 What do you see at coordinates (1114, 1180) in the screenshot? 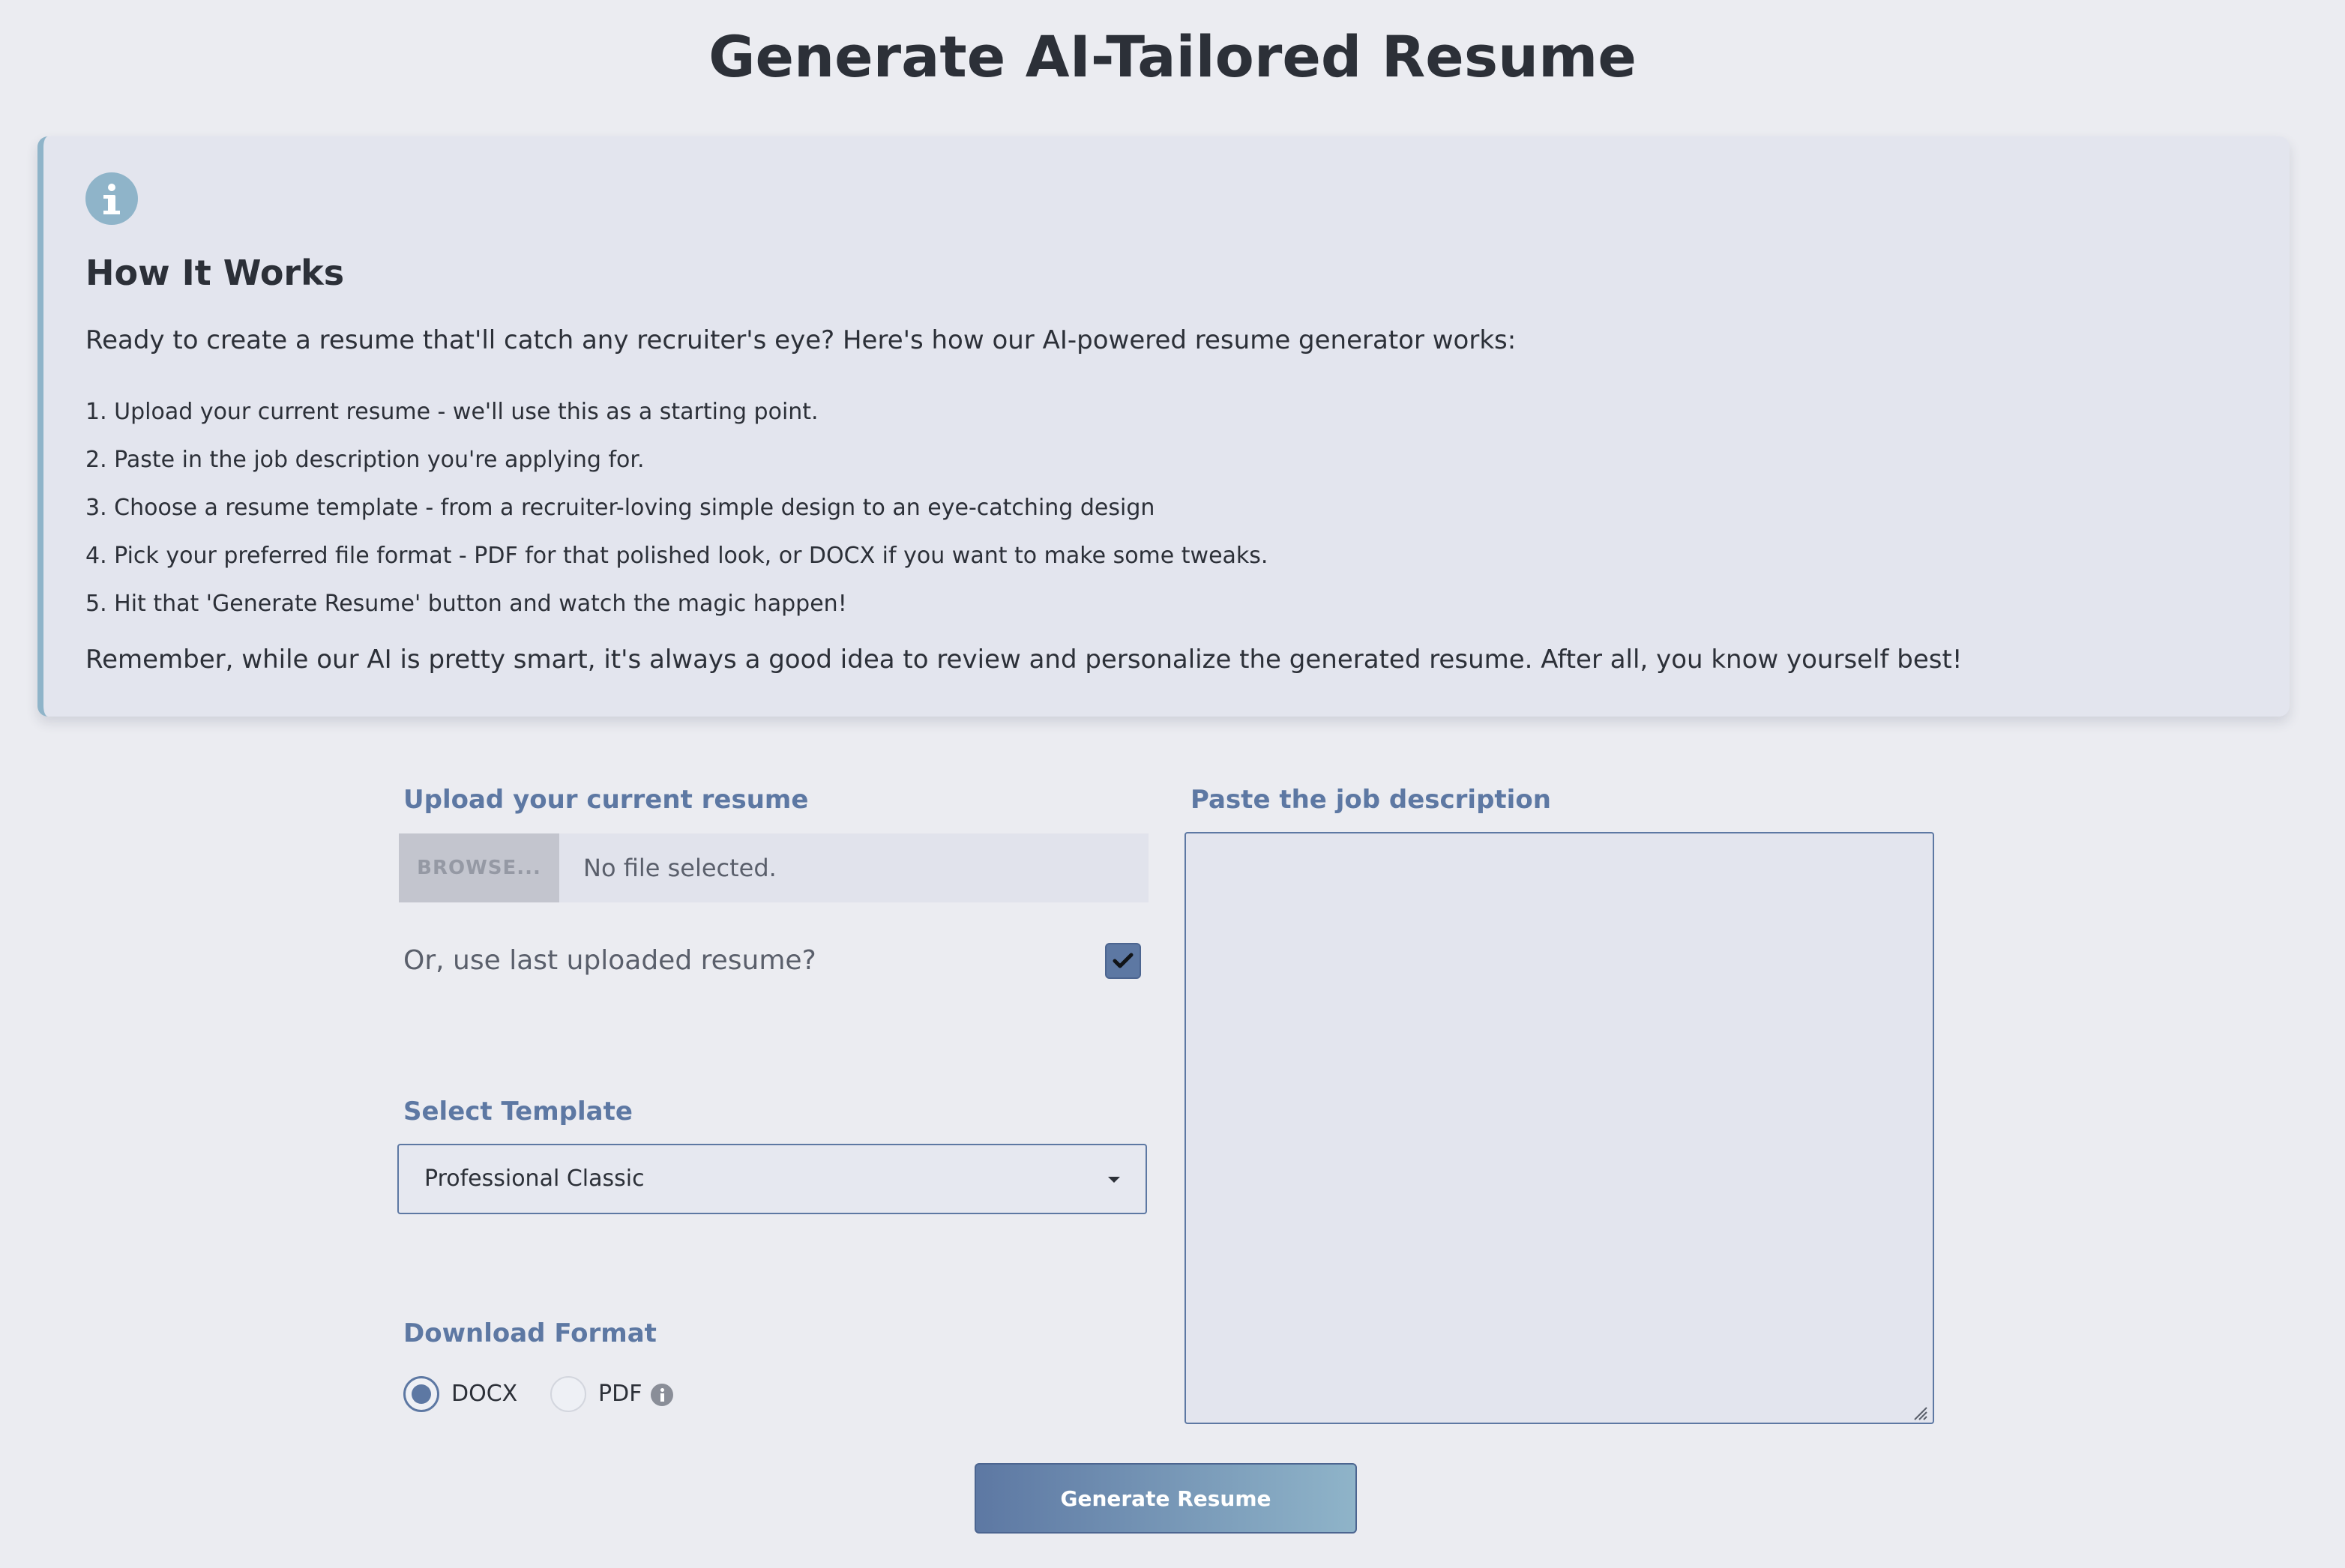
I see `chevron-down-icon` at bounding box center [1114, 1180].